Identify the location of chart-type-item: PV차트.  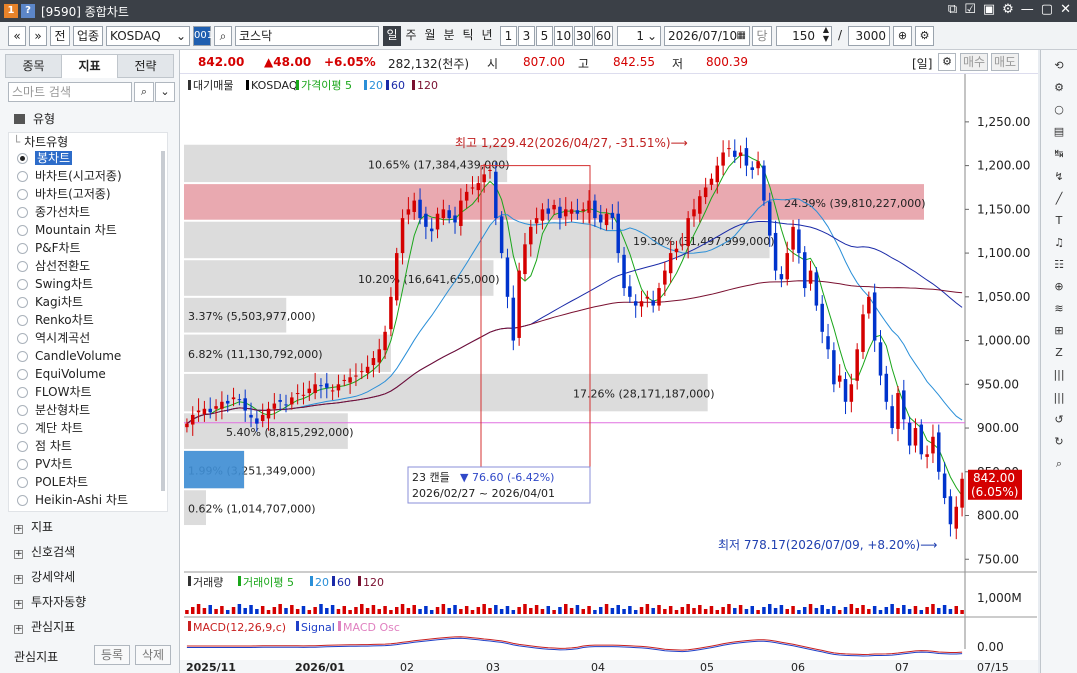
(45, 464).